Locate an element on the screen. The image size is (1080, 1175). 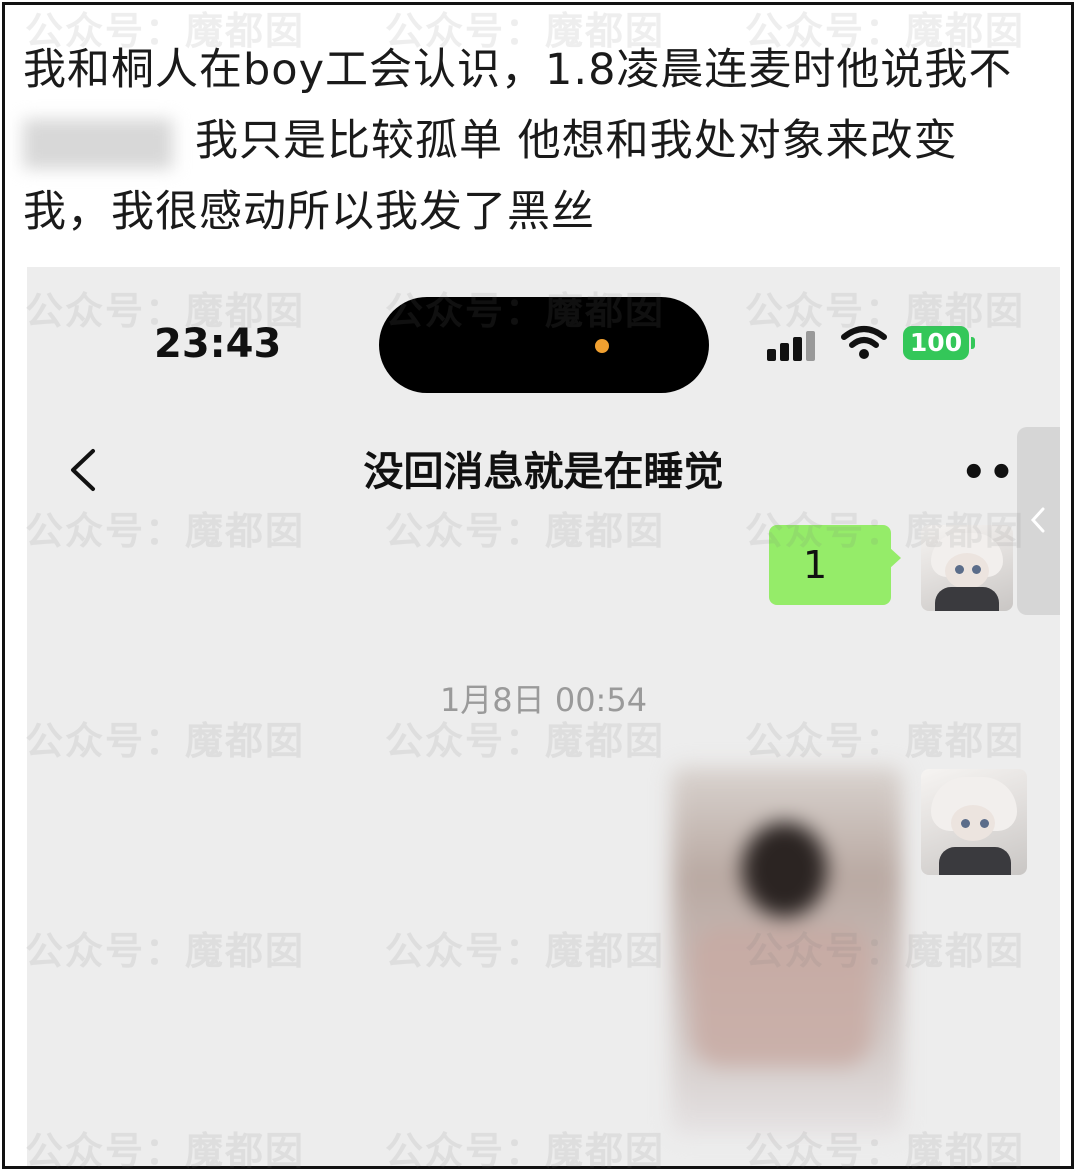
chevron-left-small-icon is located at coordinates (1037, 520).